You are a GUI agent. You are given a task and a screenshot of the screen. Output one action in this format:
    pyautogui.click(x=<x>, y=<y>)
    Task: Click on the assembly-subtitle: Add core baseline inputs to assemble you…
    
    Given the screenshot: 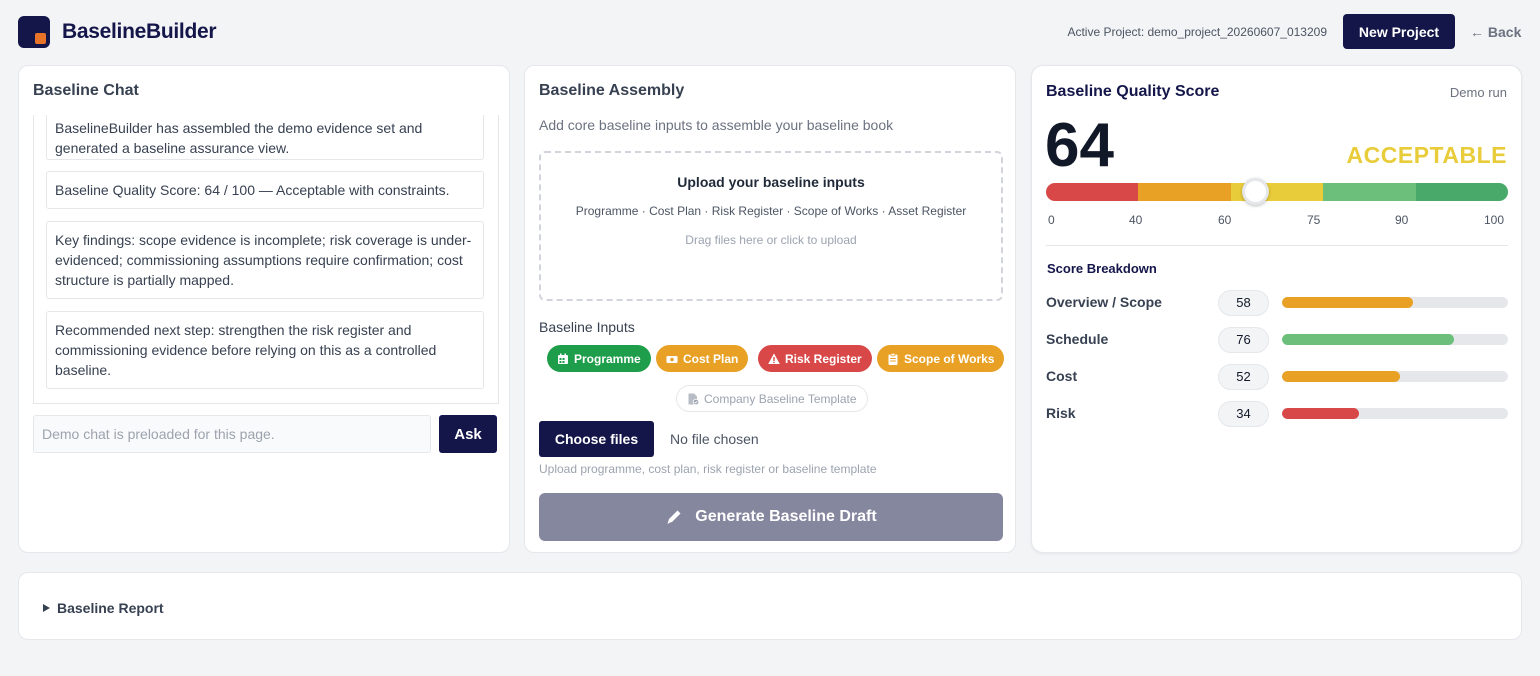 What is the action you would take?
    pyautogui.click(x=716, y=125)
    